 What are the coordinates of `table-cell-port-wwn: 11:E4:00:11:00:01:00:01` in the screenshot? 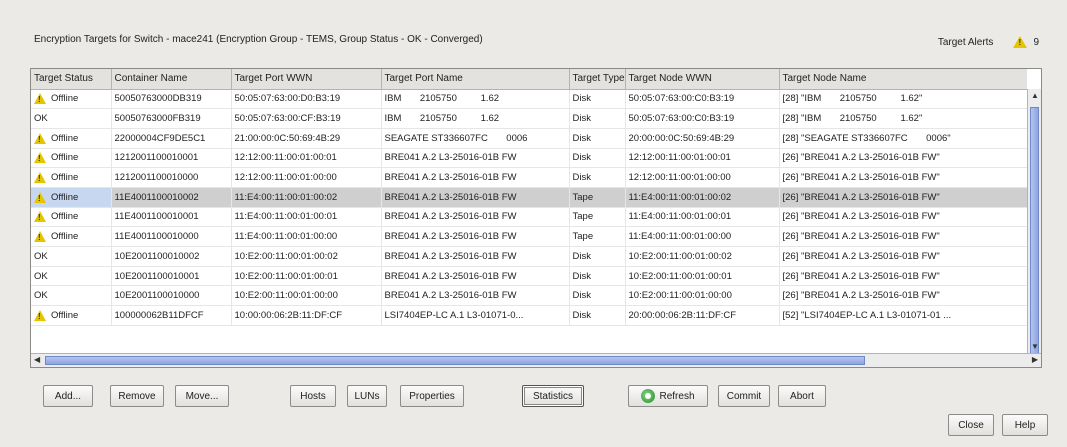 It's located at (306, 217).